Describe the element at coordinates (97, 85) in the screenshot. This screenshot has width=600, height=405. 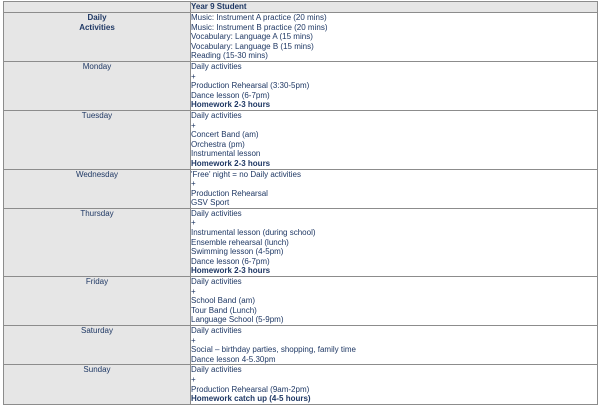
I see `day-name: Monday` at that location.